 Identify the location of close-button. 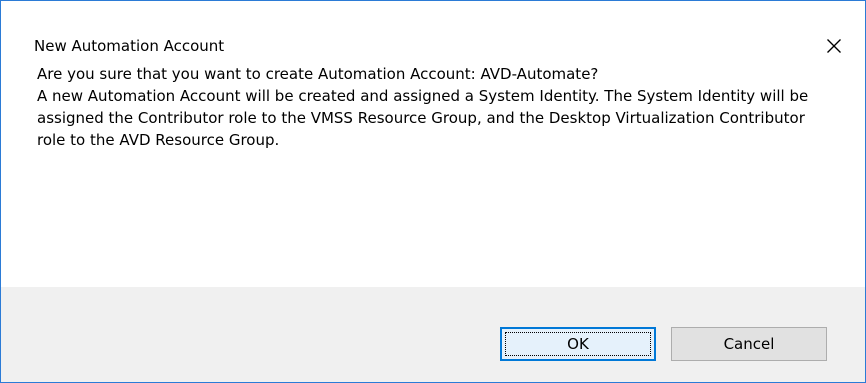
(834, 46).